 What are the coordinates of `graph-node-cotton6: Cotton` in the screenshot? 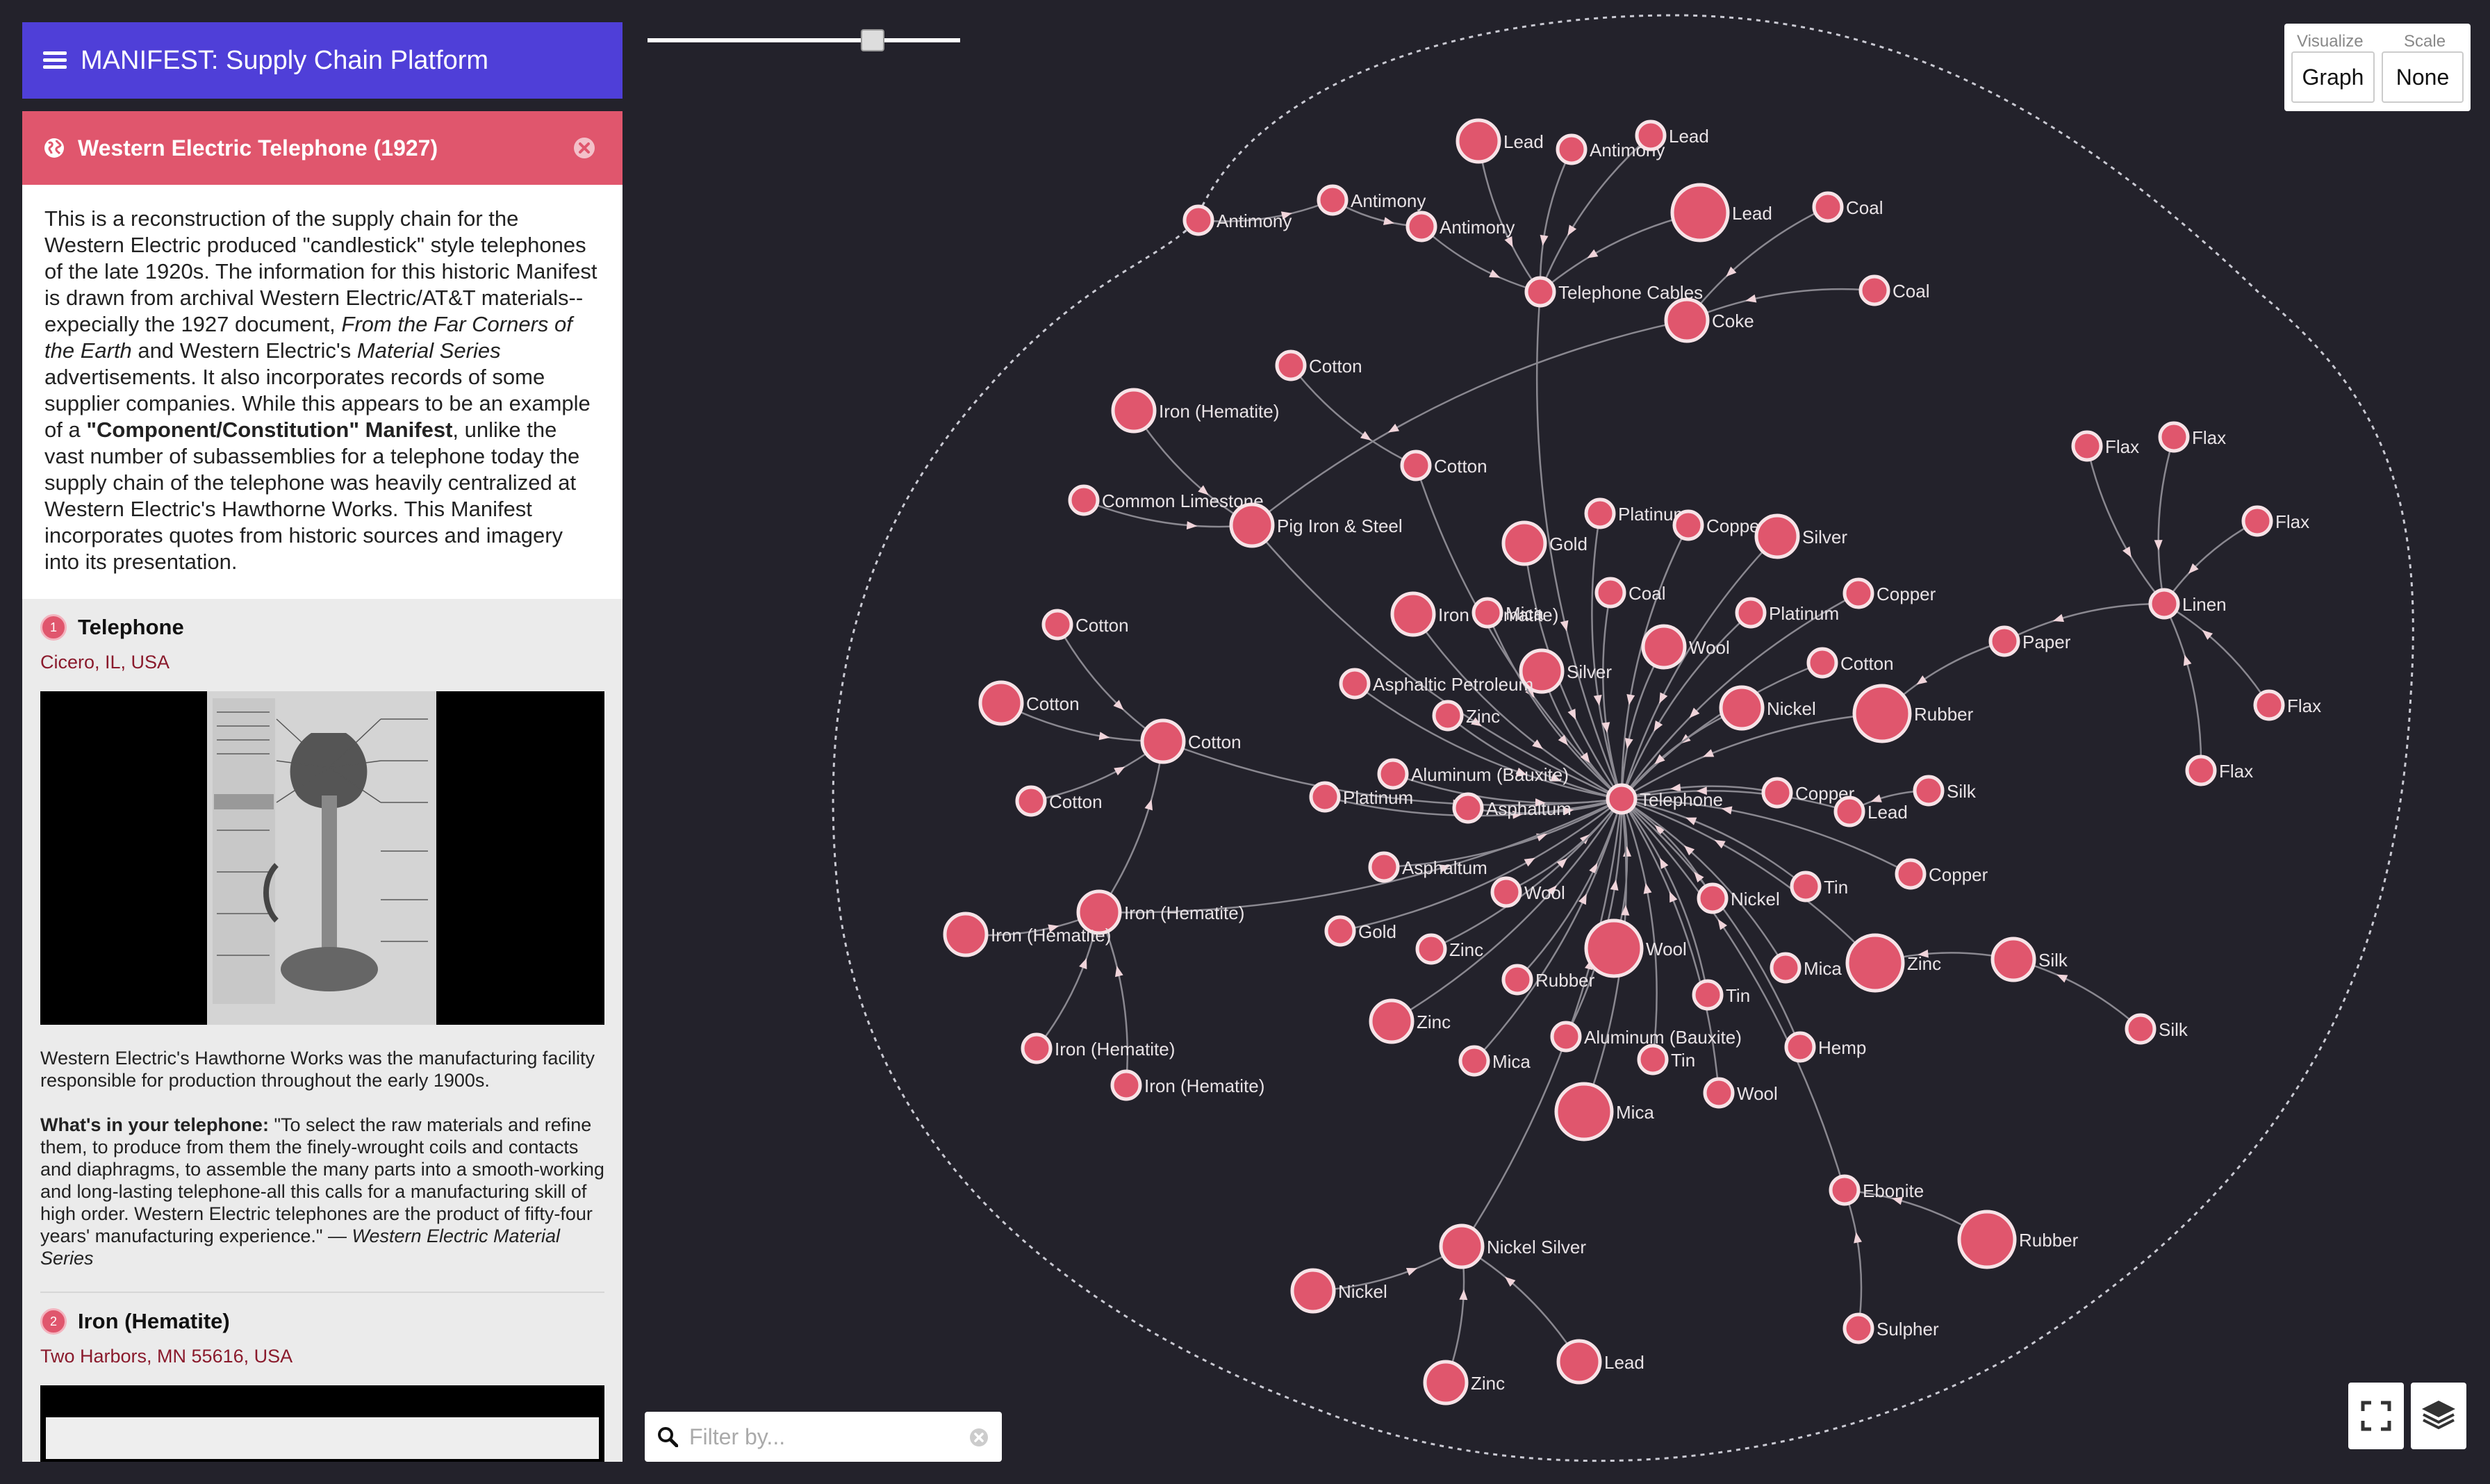 It's located at (1191, 741).